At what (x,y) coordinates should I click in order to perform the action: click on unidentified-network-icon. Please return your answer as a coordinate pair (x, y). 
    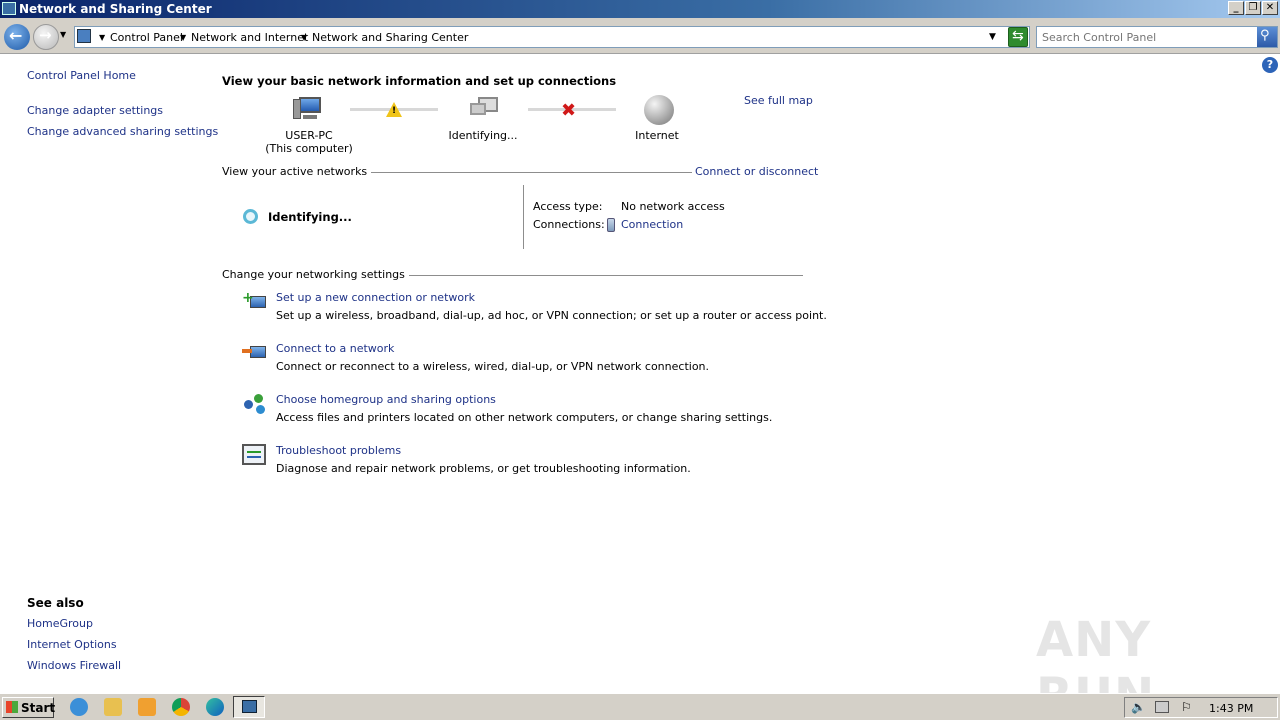
    Looking at the image, I should click on (484, 109).